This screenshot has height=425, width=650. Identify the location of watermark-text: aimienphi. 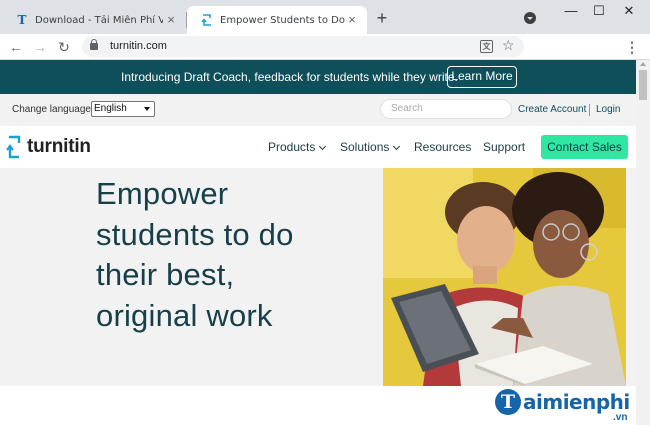
(576, 402).